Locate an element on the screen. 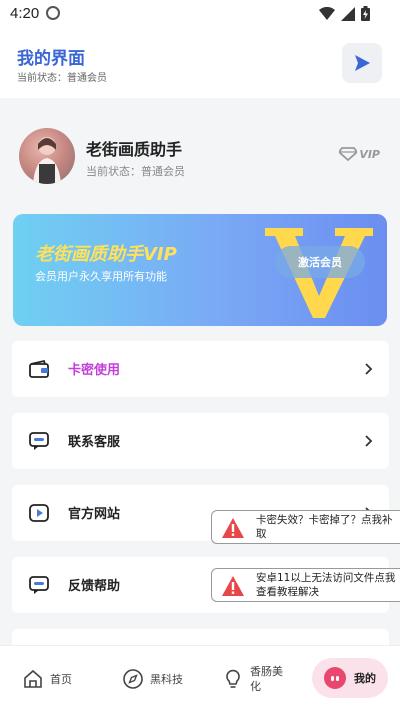 The width and height of the screenshot is (400, 711). toast-android11-help: 安卓11以上无法访问文件点我查看教程解决 is located at coordinates (305, 585).